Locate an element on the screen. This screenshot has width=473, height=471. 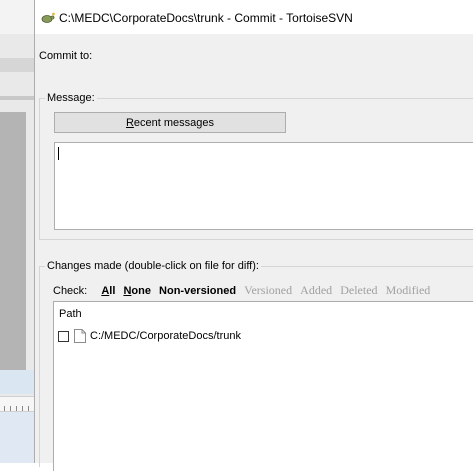
file-icon is located at coordinates (80, 336).